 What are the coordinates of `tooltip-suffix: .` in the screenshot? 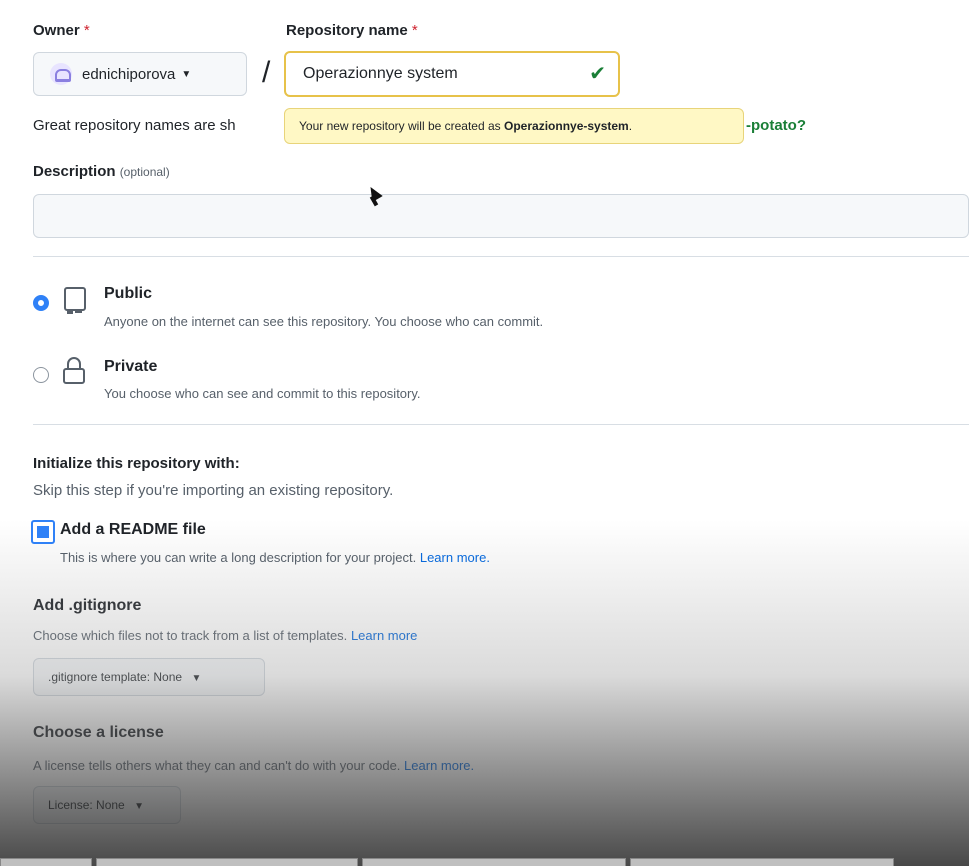 It's located at (630, 126).